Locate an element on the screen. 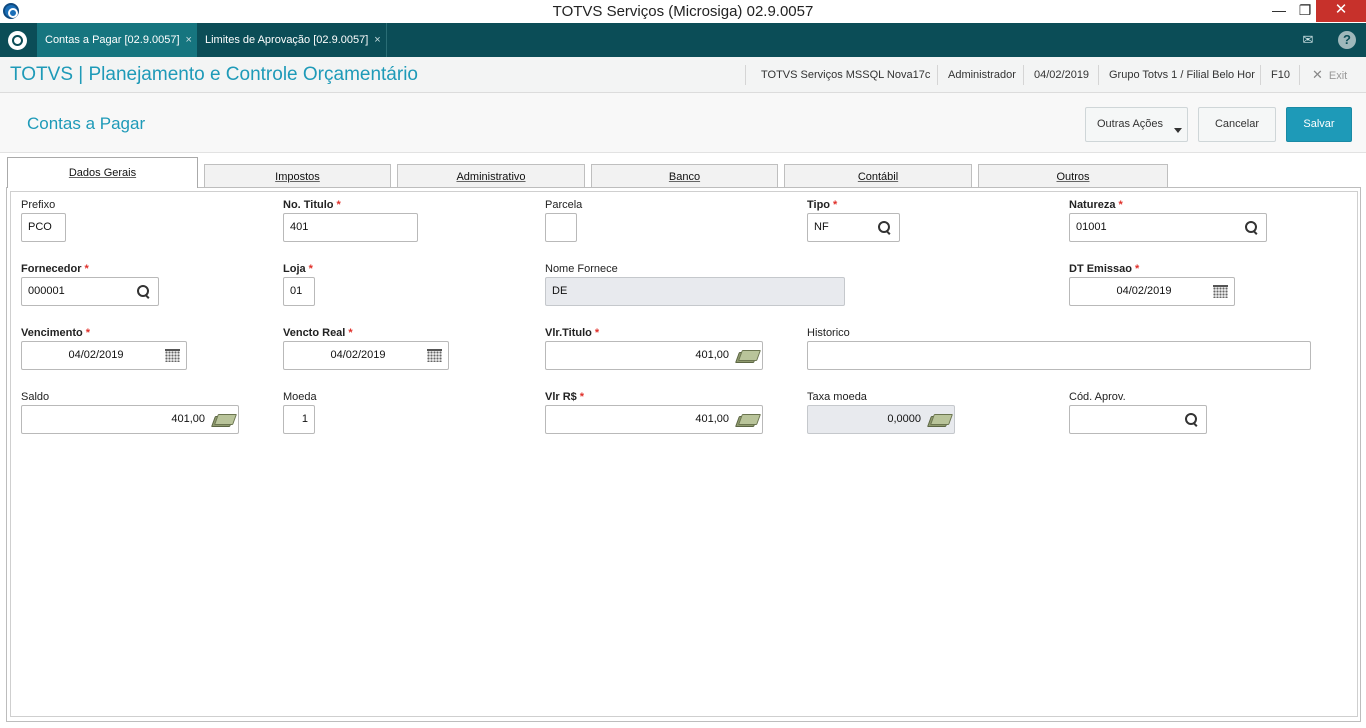 The image size is (1366, 728). shortcut-f10: F10 is located at coordinates (1280, 75).